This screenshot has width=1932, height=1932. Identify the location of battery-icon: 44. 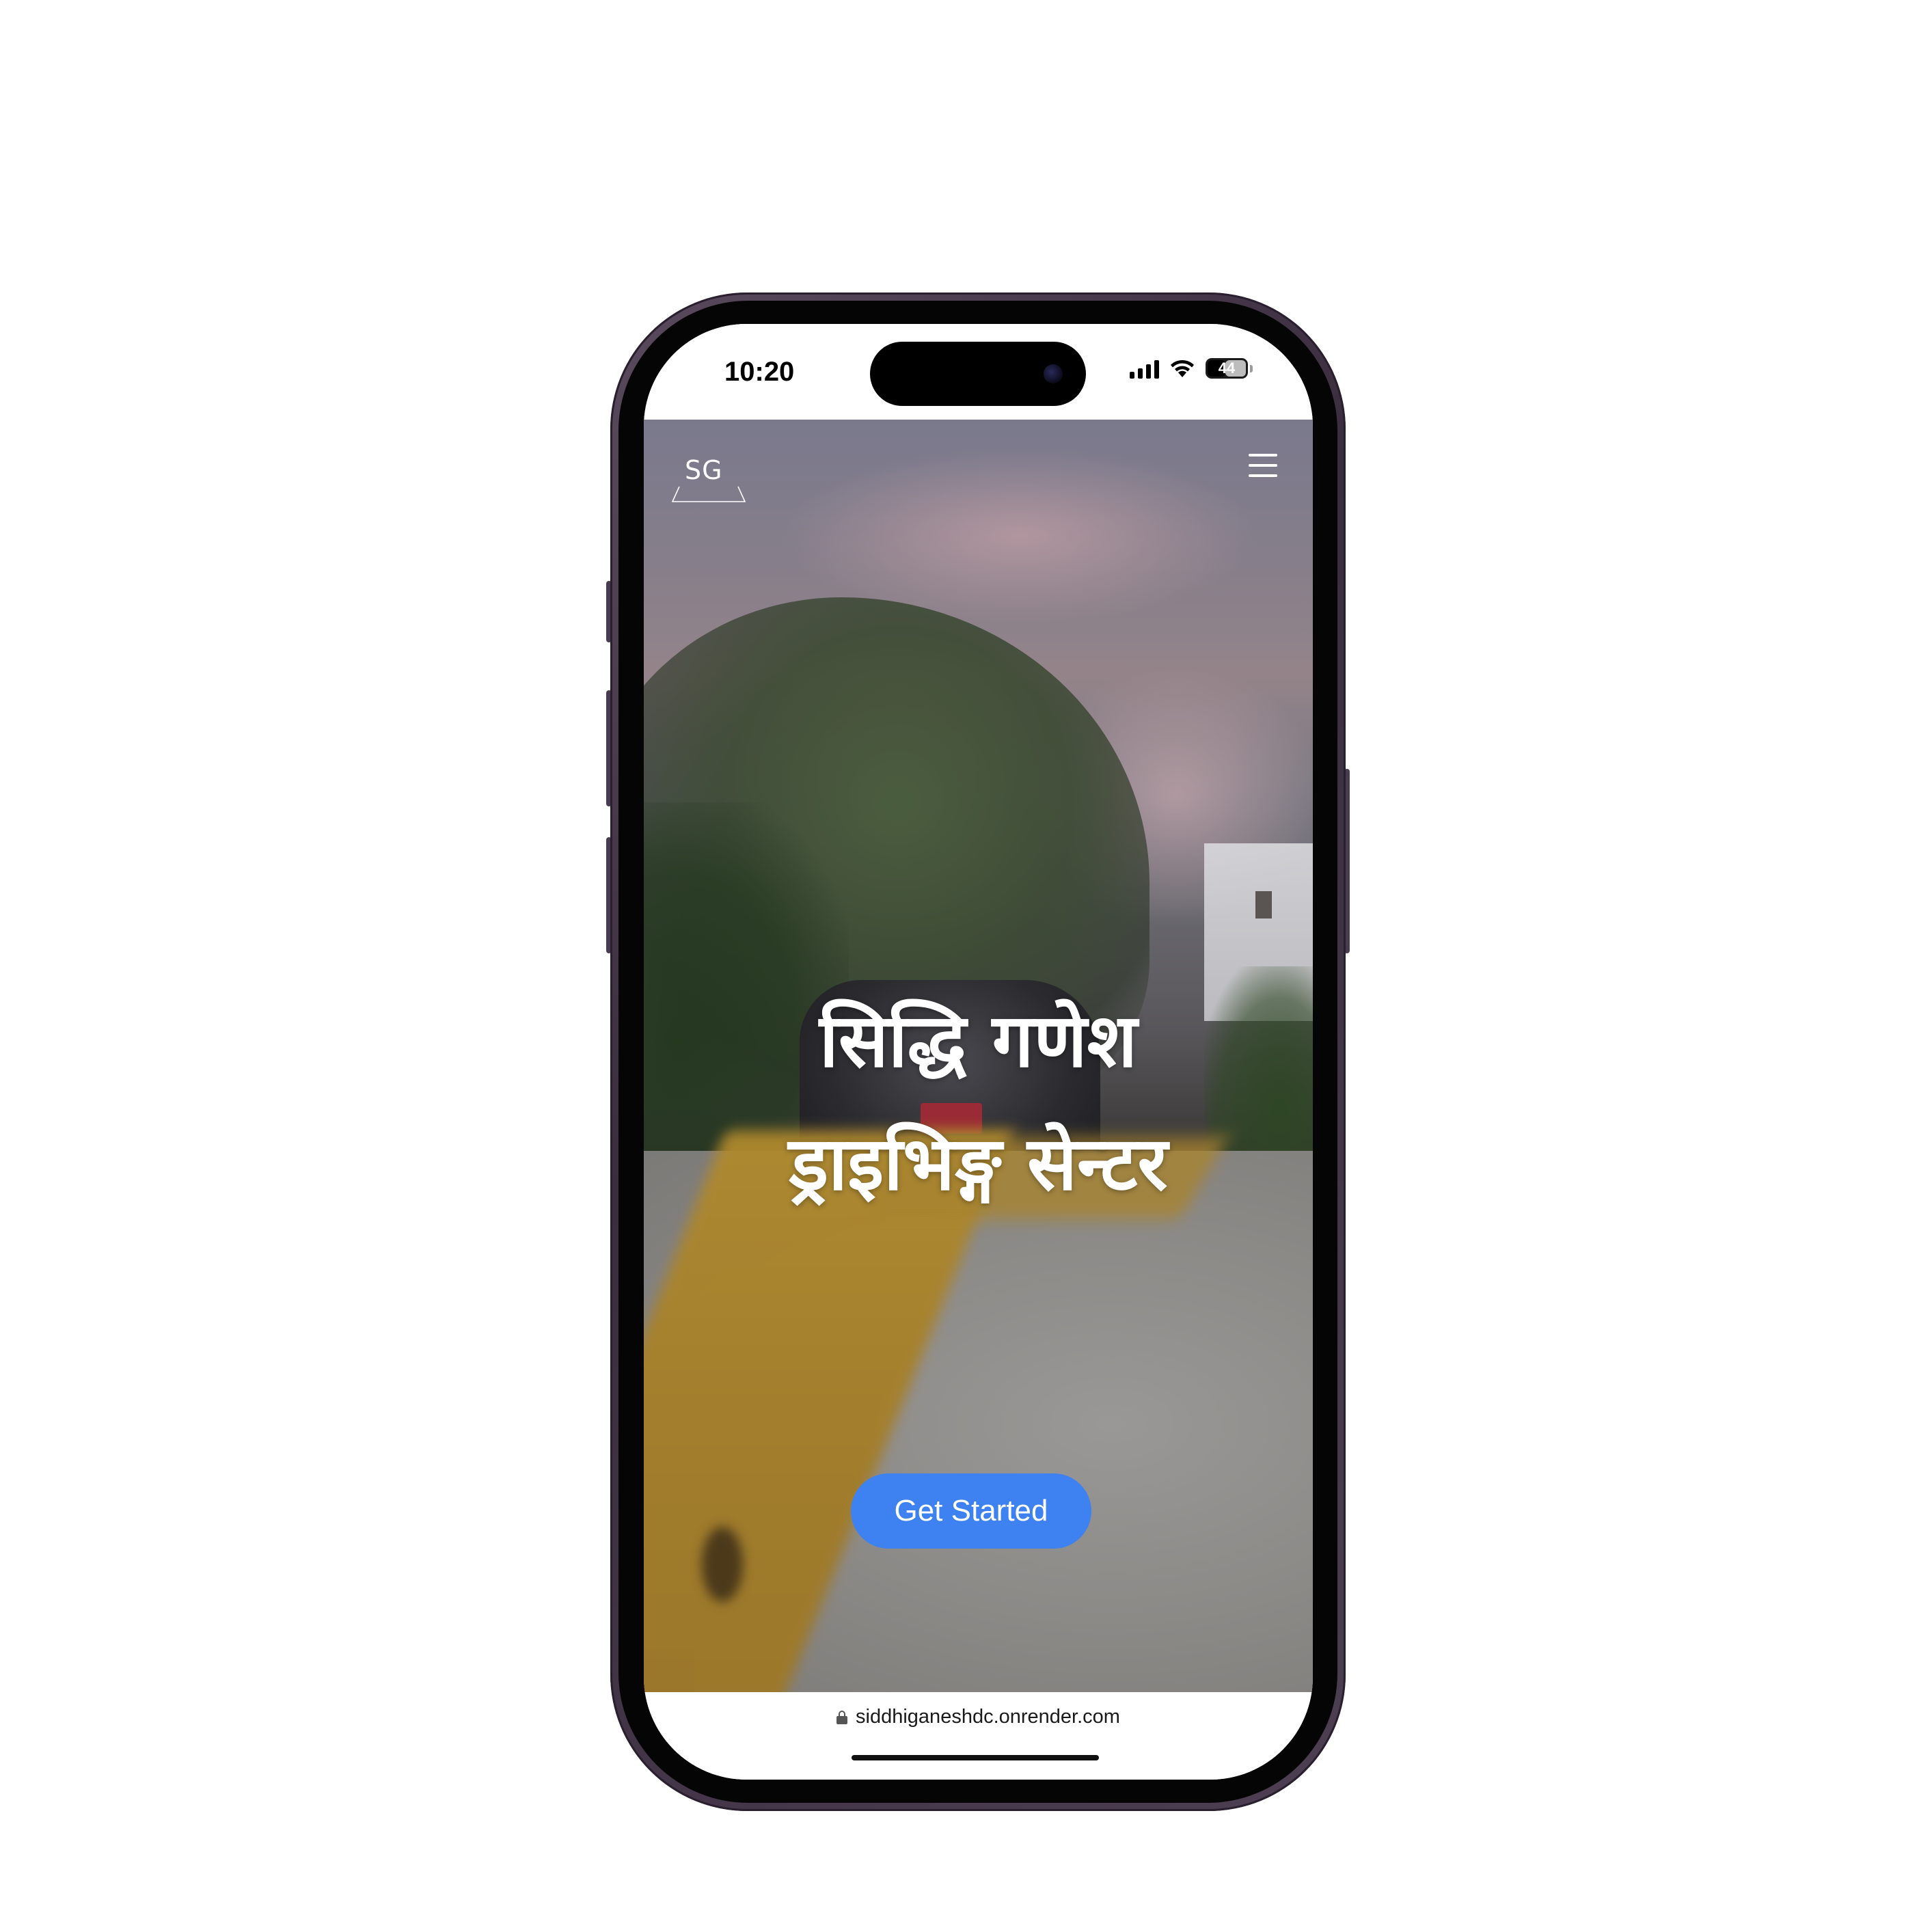
(1227, 368).